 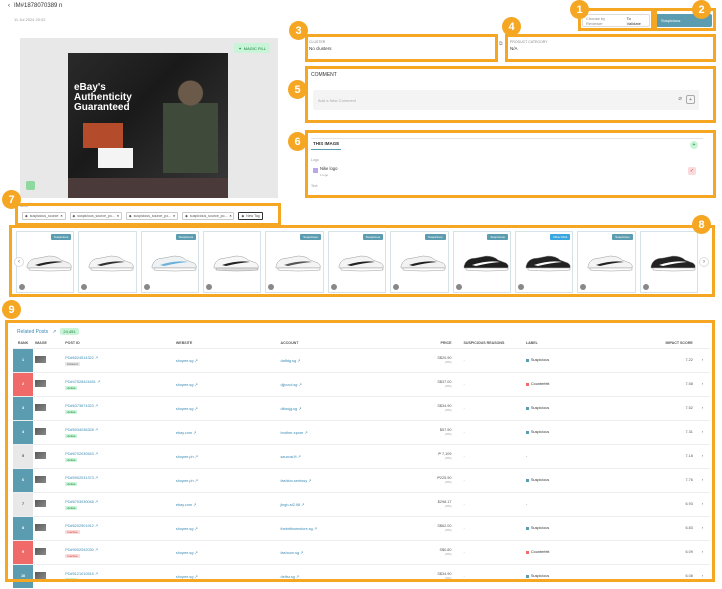 What do you see at coordinates (103, 97) in the screenshot?
I see `ad-image-text: eBay's Authenticity Guaranteed` at bounding box center [103, 97].